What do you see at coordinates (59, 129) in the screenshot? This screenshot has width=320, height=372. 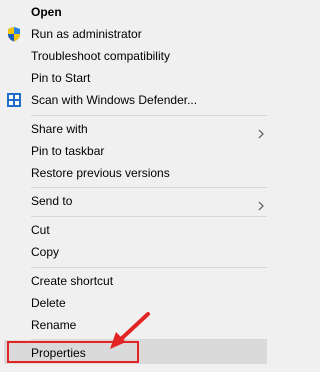 I see `menu-item-label: Share with` at bounding box center [59, 129].